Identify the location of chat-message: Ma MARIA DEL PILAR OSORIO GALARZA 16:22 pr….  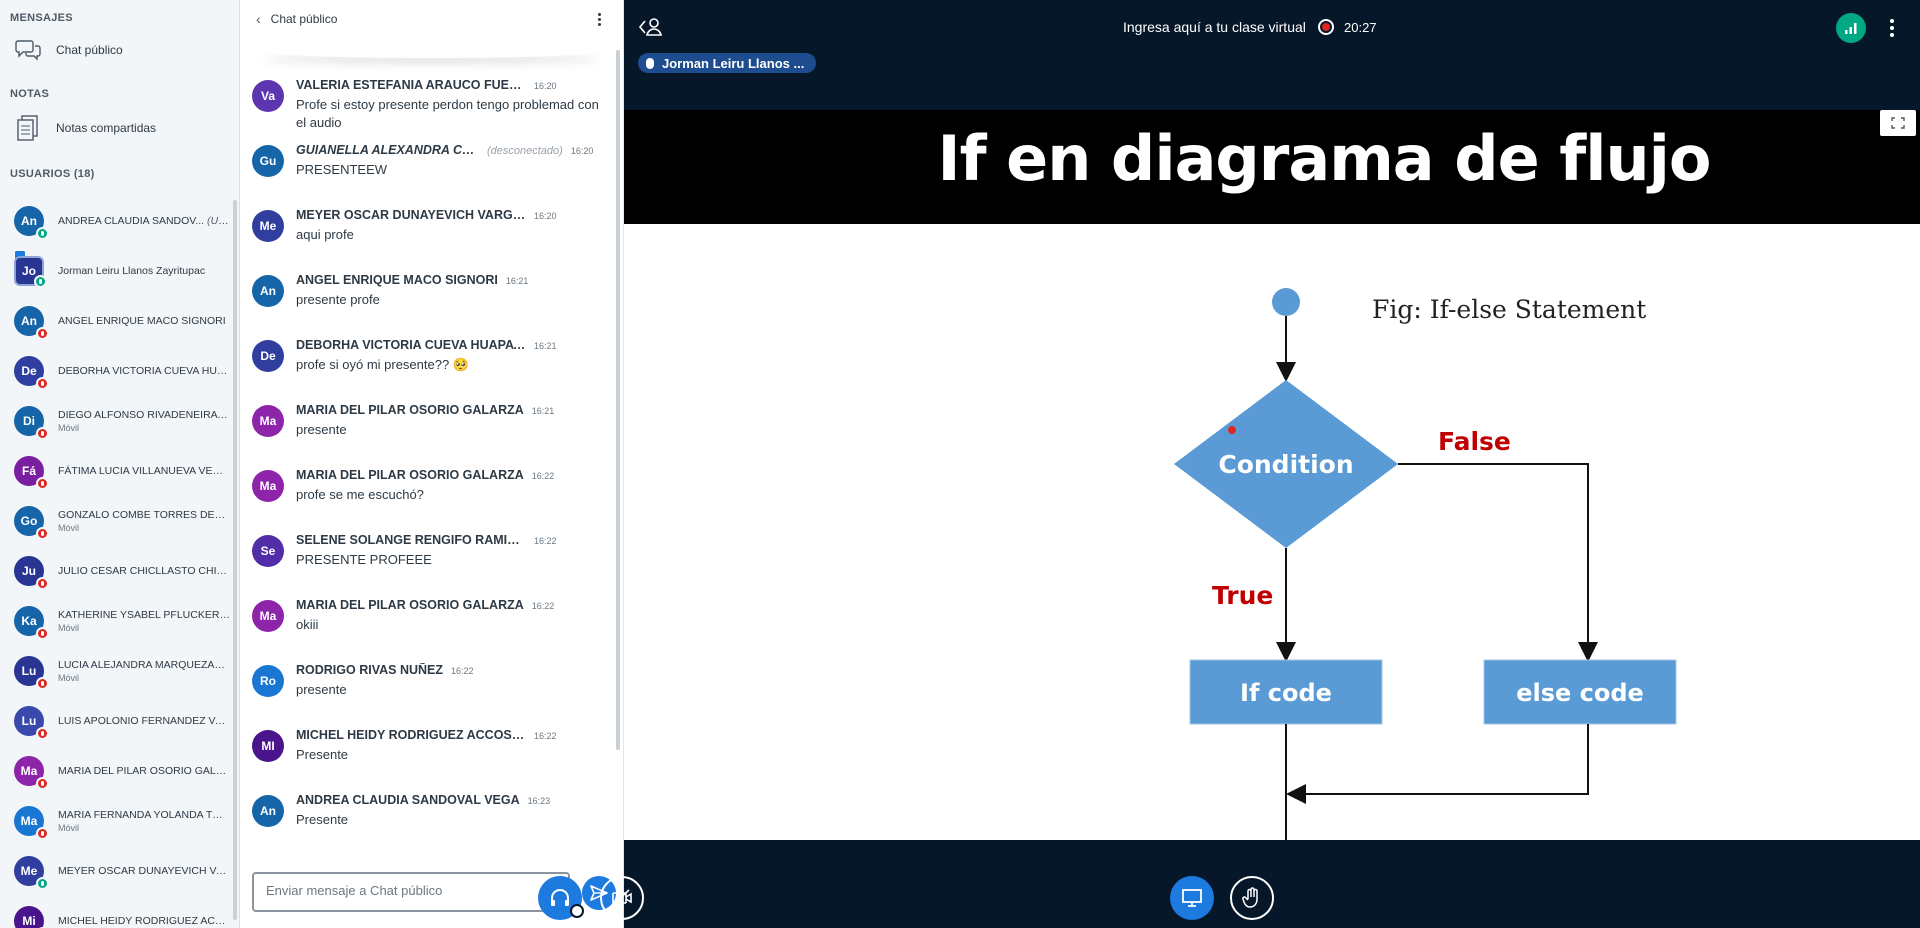
(428, 490).